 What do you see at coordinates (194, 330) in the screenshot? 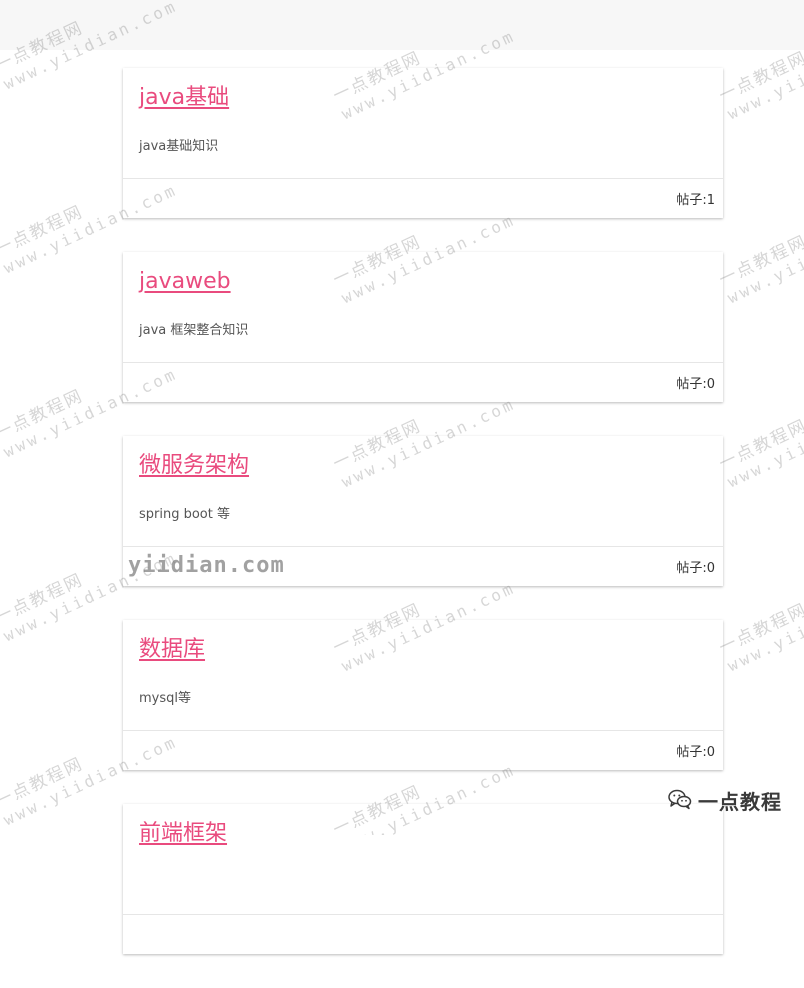
I see `category-description: java 框架整合知识` at bounding box center [194, 330].